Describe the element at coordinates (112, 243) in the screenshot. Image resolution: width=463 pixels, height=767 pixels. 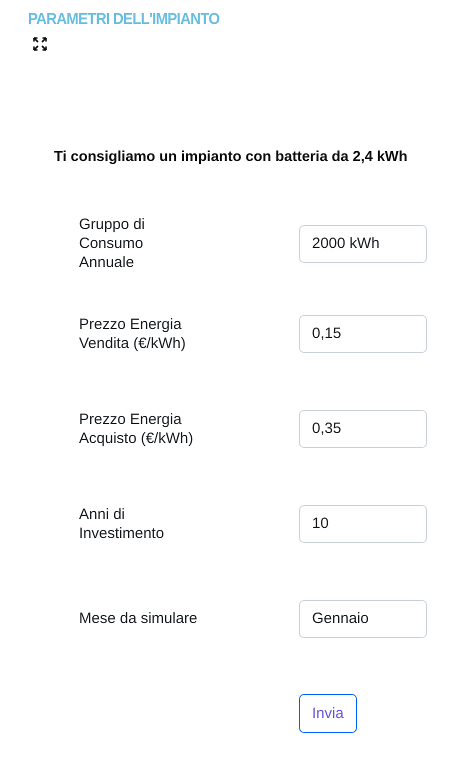
I see `field-label: Gruppo di Consumo Annuale` at that location.